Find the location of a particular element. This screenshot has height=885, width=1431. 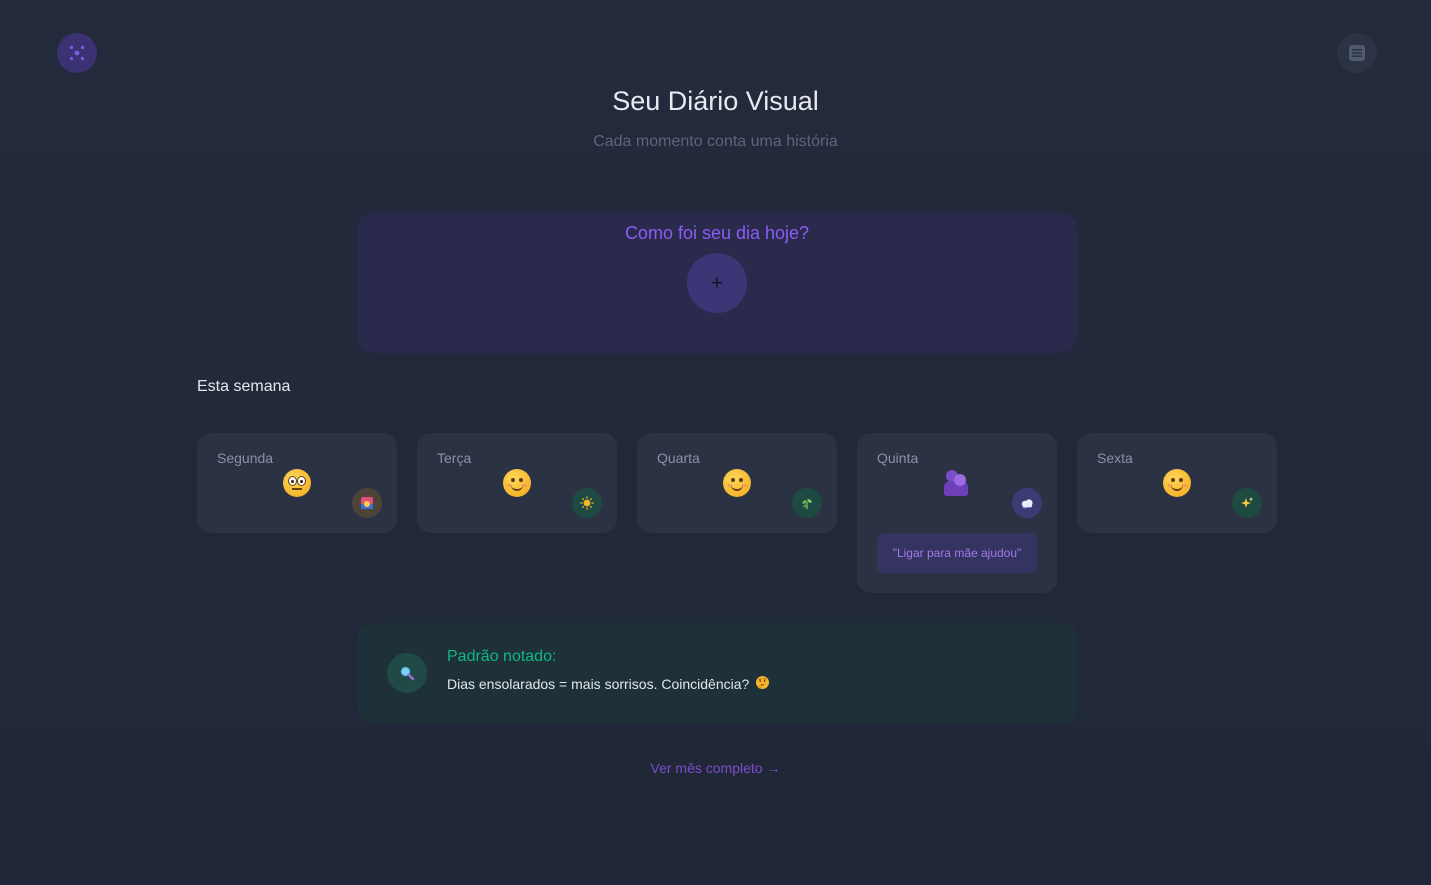

logo-button is located at coordinates (77, 53).